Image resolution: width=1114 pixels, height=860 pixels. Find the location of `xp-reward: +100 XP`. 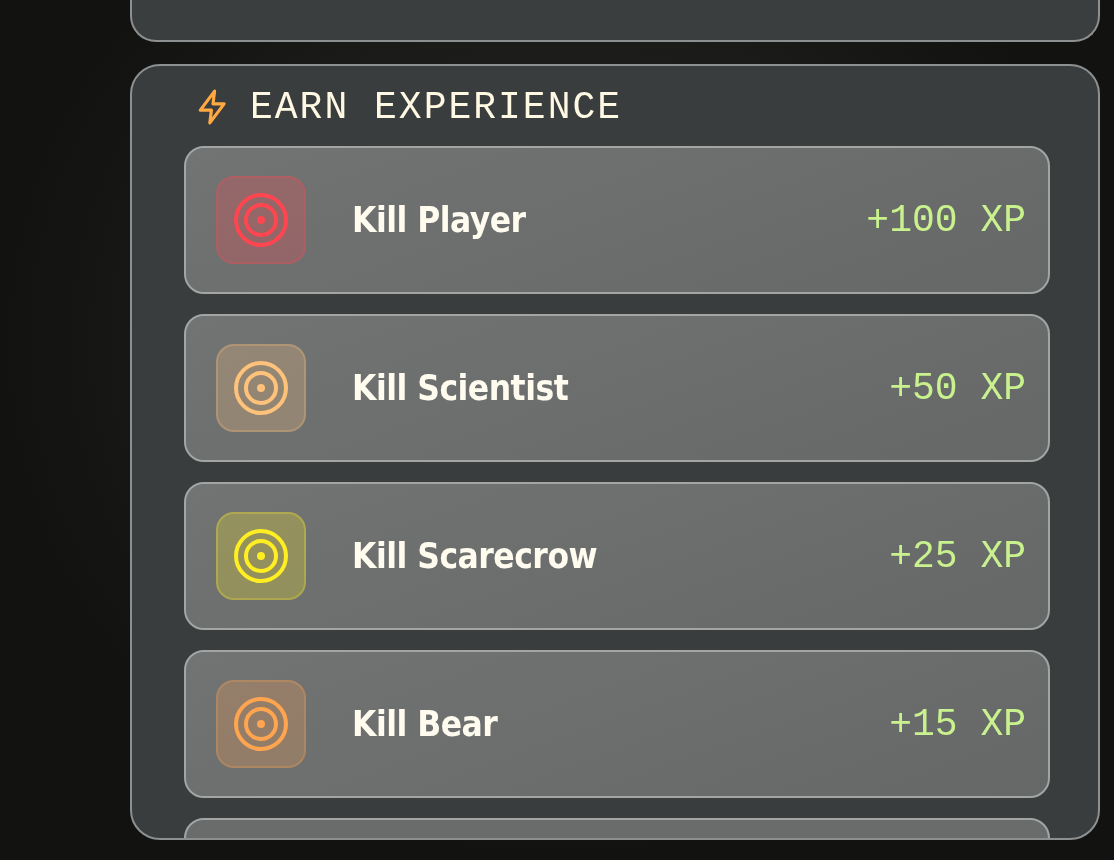

xp-reward: +100 XP is located at coordinates (946, 220).